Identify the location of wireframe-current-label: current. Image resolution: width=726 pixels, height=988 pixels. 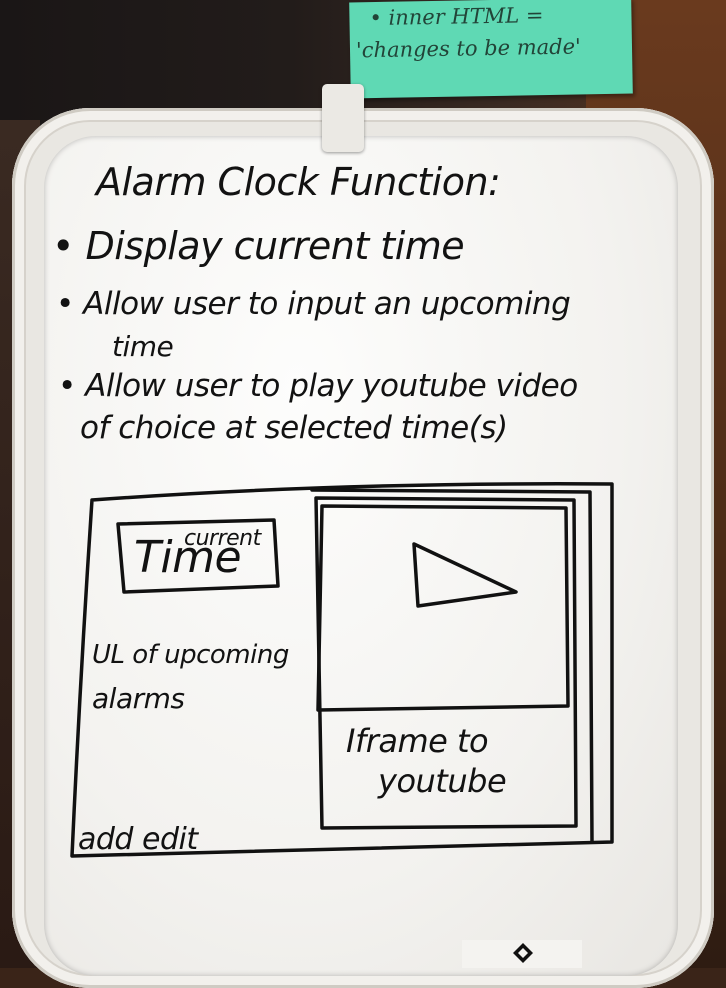
(222, 538).